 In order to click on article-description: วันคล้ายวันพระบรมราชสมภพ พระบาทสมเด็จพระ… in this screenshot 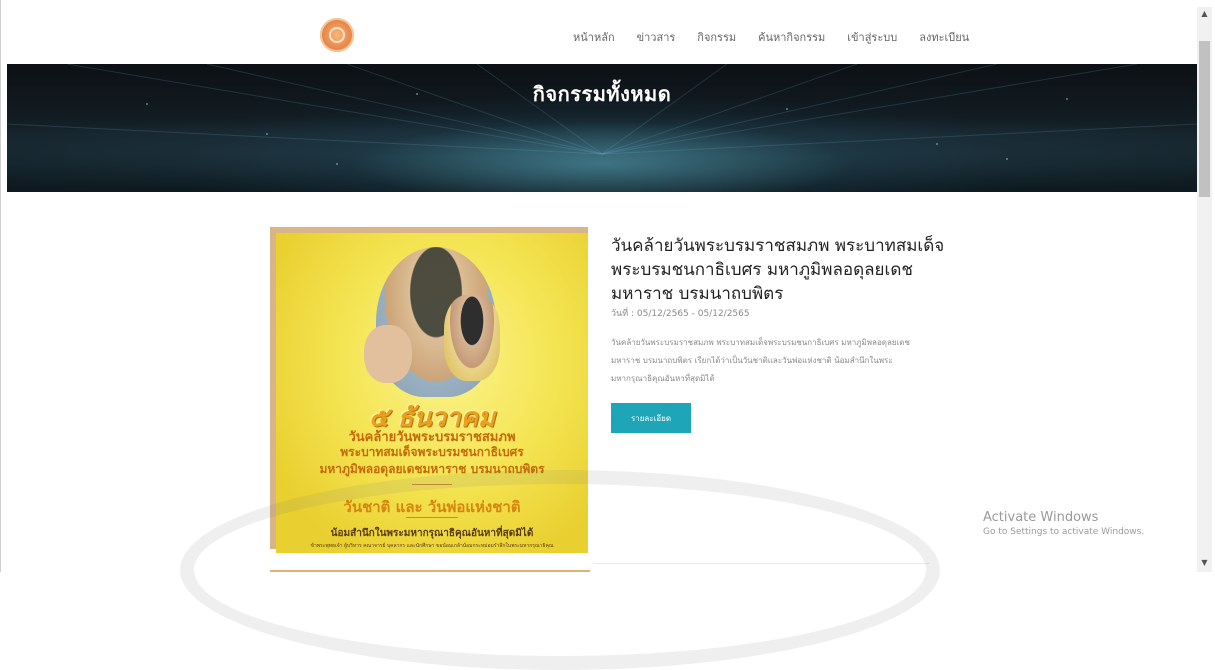, I will do `click(760, 360)`.